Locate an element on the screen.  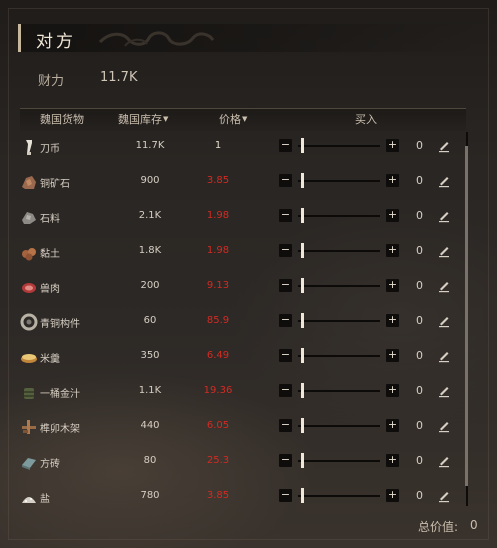
goods-name: 黏土 is located at coordinates (50, 254).